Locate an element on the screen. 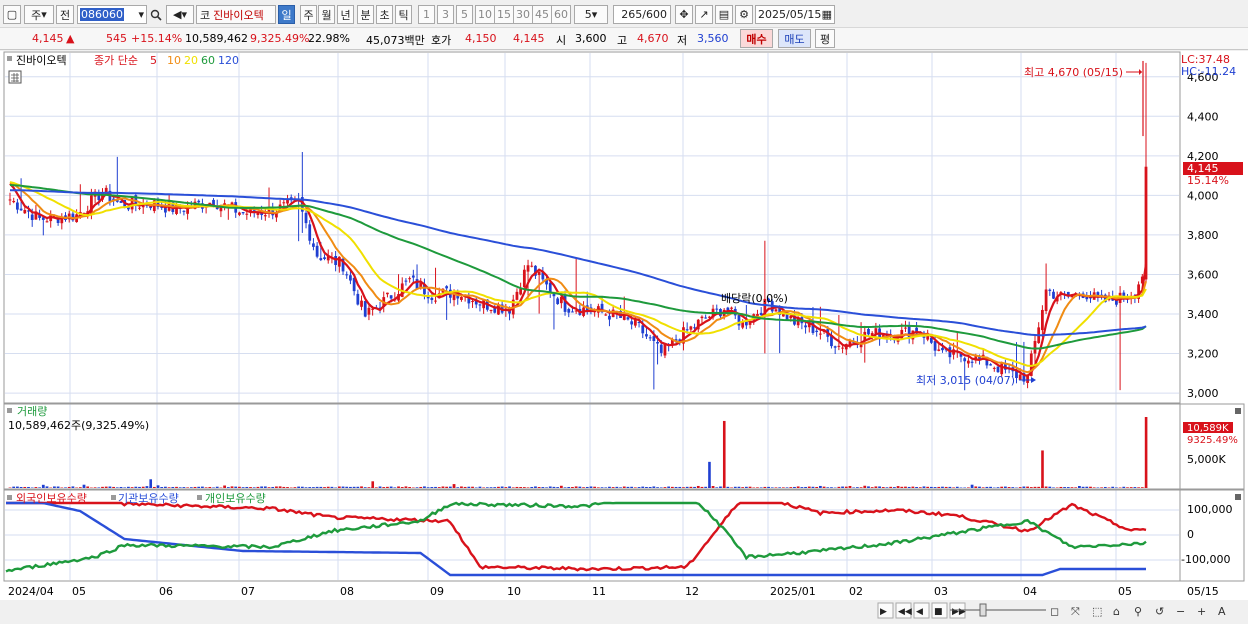 The width and height of the screenshot is (1248, 624). chart-tool-icon: + is located at coordinates (1201, 611).